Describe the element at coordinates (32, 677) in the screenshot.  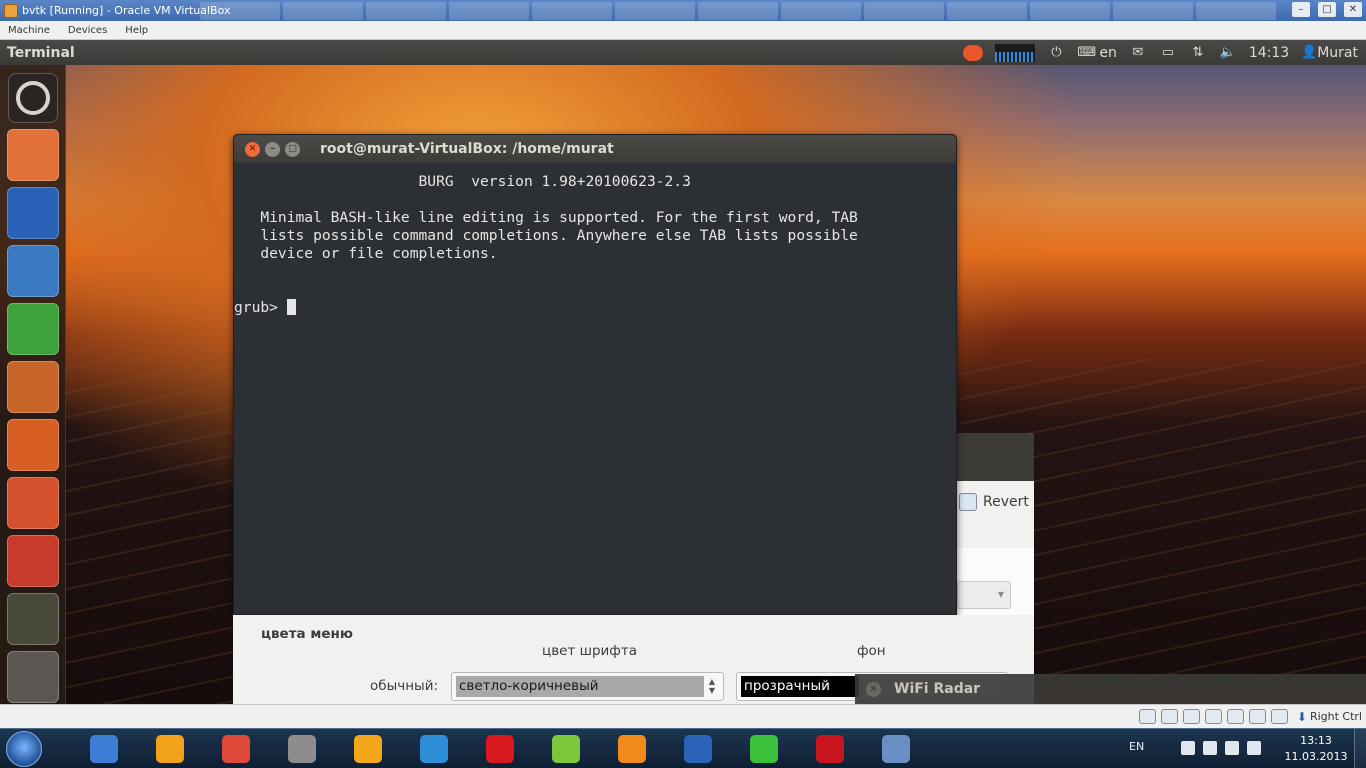
I see `launcher-trash` at that location.